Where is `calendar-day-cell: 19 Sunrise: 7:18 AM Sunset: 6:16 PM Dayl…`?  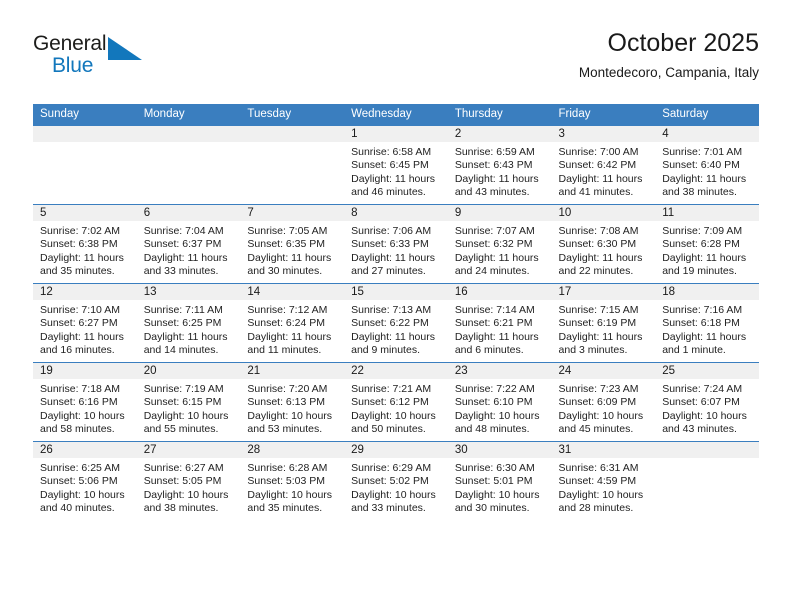
calendar-day-cell: 19 Sunrise: 7:18 AM Sunset: 6:16 PM Dayl… is located at coordinates (85, 402).